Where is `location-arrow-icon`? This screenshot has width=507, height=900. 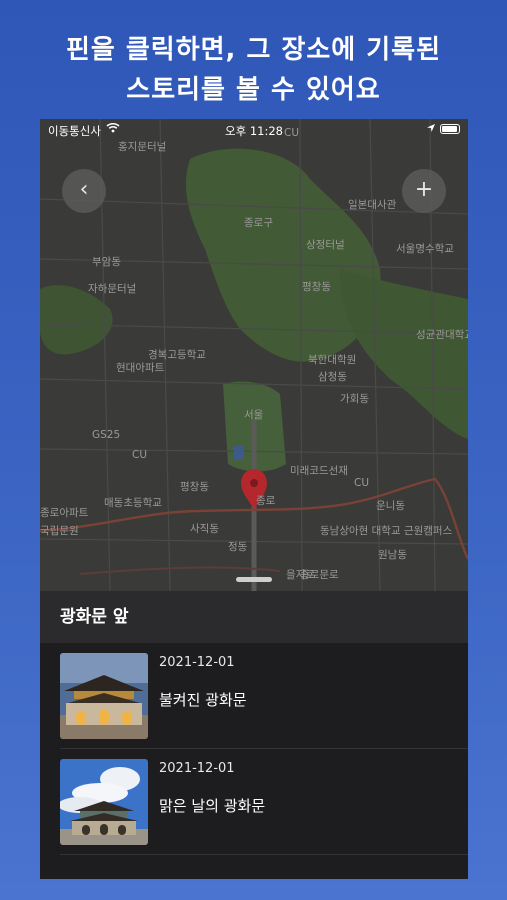
location-arrow-icon is located at coordinates (431, 128).